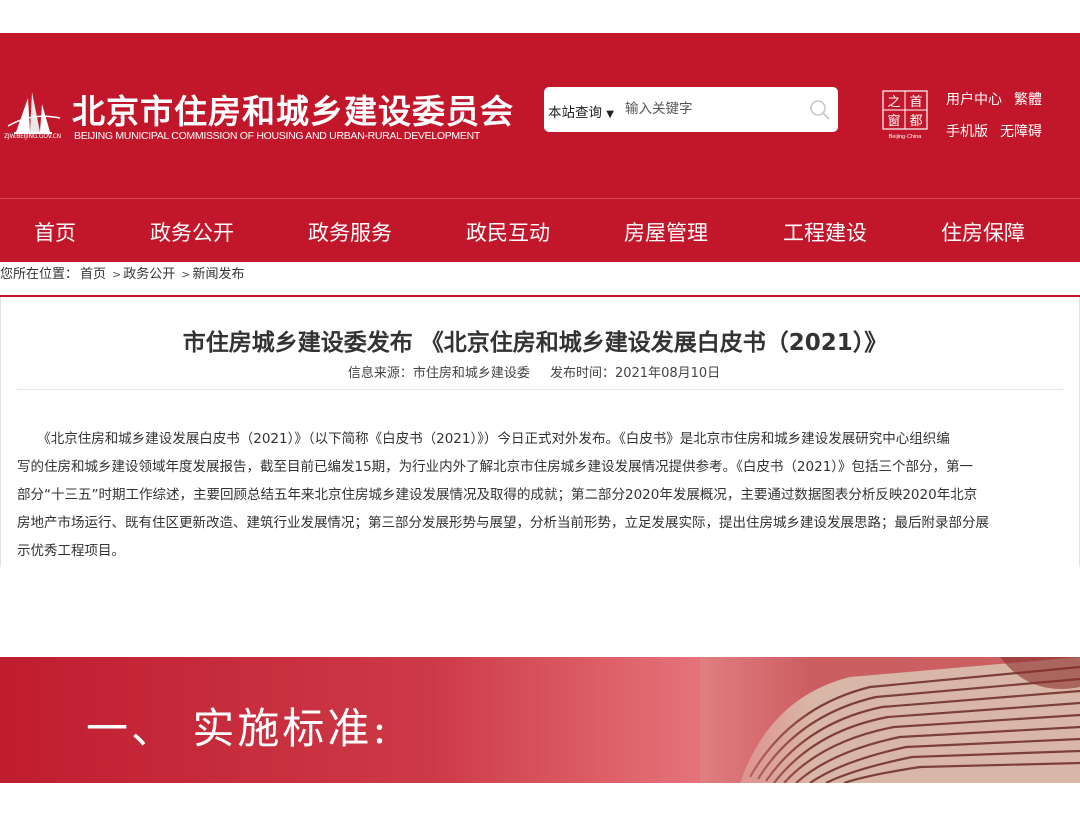 This screenshot has width=1080, height=823. Describe the element at coordinates (915, 102) in the screenshot. I see `capital-logo-char-2: 首` at that location.